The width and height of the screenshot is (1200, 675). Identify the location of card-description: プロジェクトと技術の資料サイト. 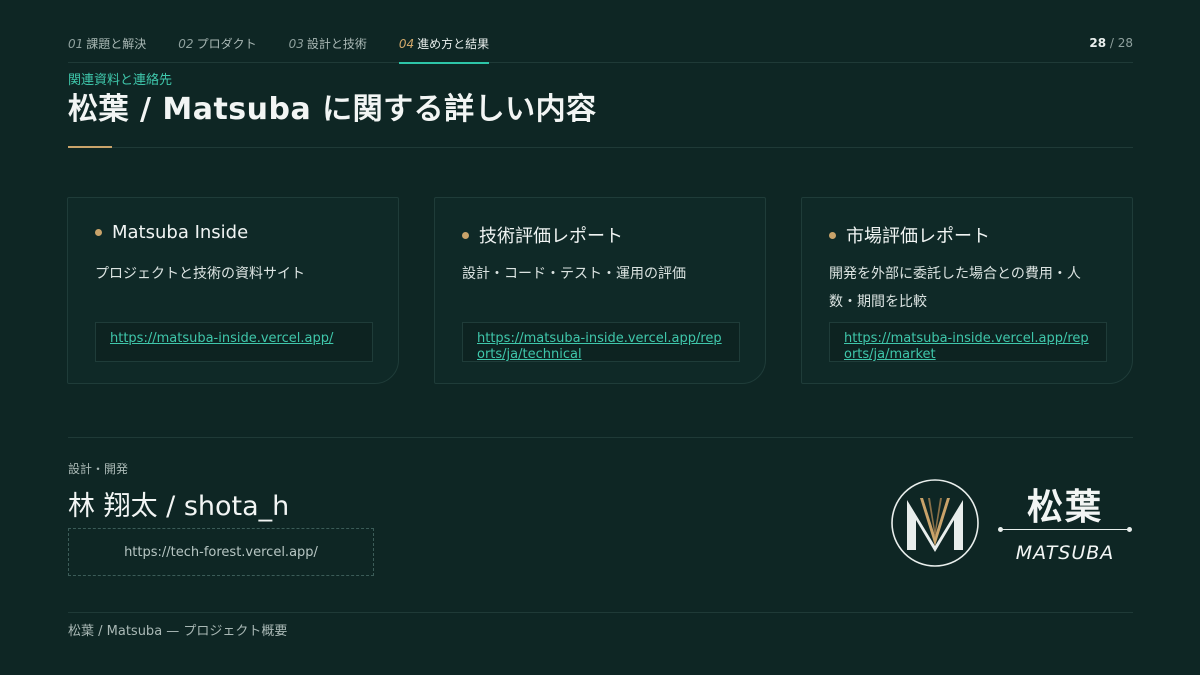
(200, 274).